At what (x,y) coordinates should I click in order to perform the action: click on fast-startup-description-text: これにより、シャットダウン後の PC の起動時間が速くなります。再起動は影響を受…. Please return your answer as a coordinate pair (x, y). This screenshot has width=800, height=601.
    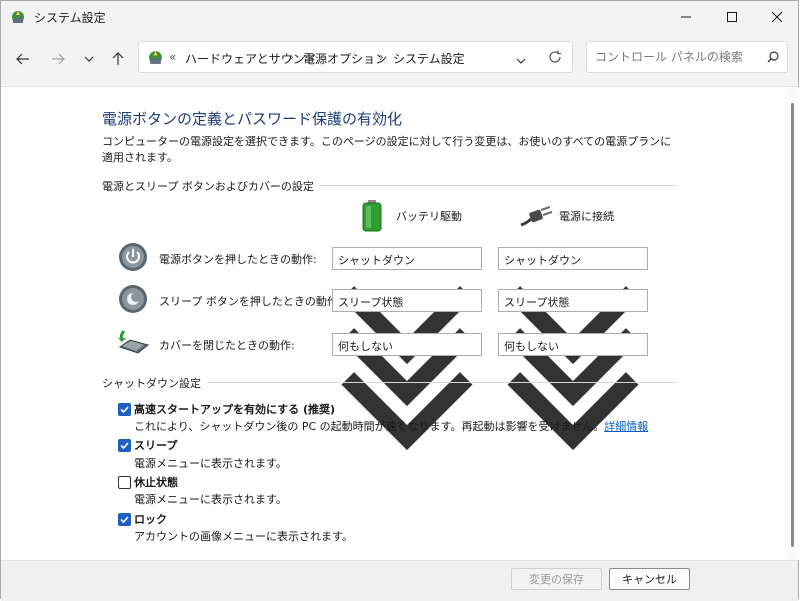
    Looking at the image, I should click on (369, 426).